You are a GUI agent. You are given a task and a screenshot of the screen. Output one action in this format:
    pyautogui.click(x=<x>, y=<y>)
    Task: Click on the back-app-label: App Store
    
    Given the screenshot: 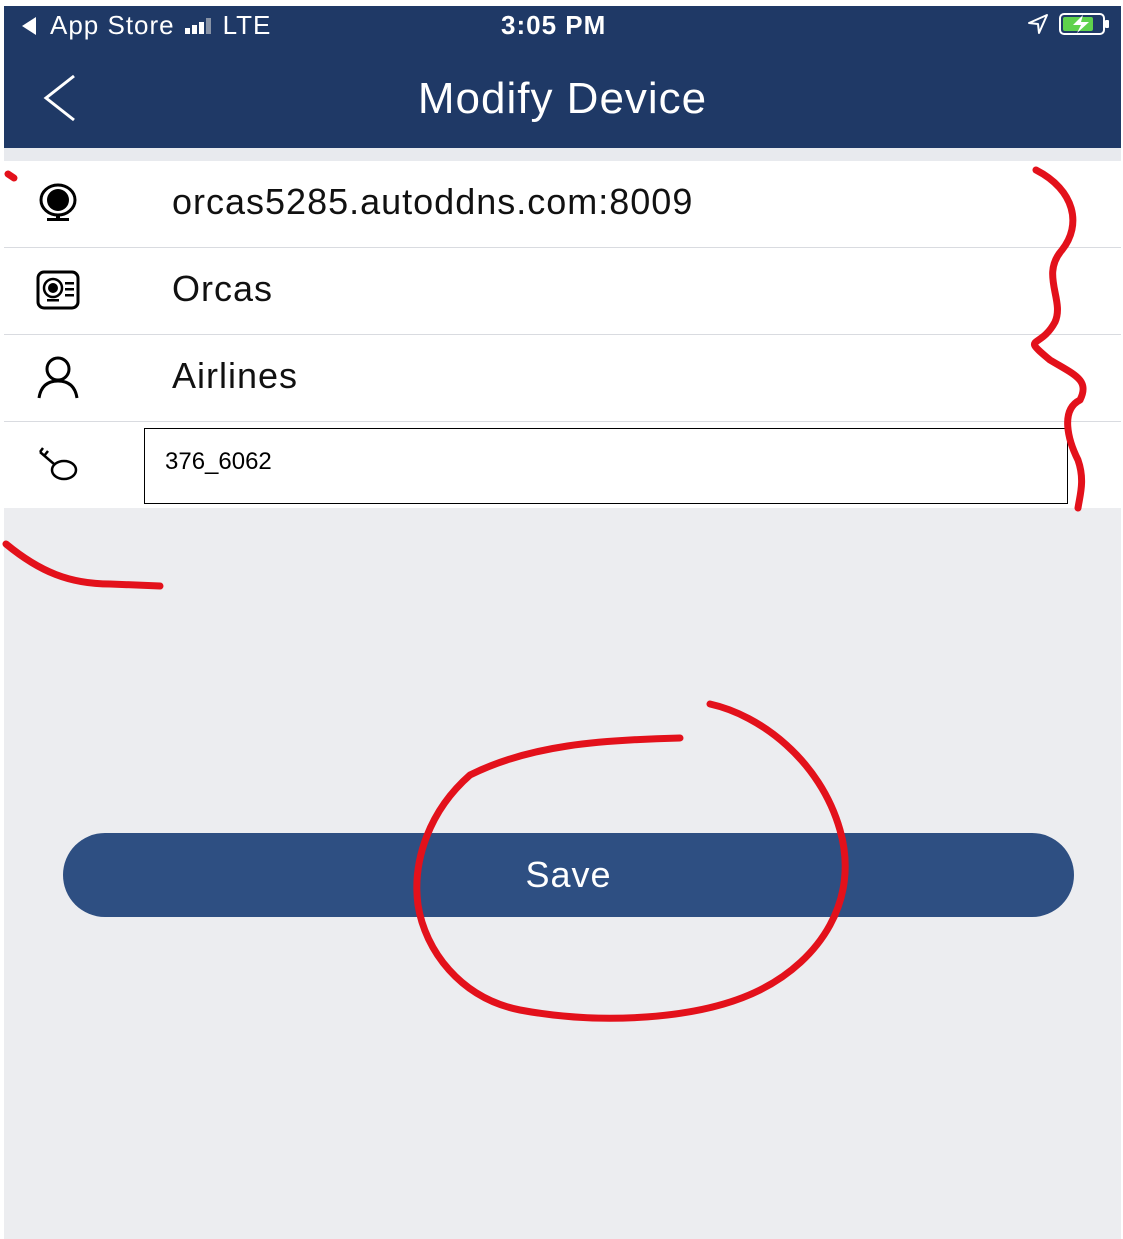 What is the action you would take?
    pyautogui.click(x=112, y=25)
    